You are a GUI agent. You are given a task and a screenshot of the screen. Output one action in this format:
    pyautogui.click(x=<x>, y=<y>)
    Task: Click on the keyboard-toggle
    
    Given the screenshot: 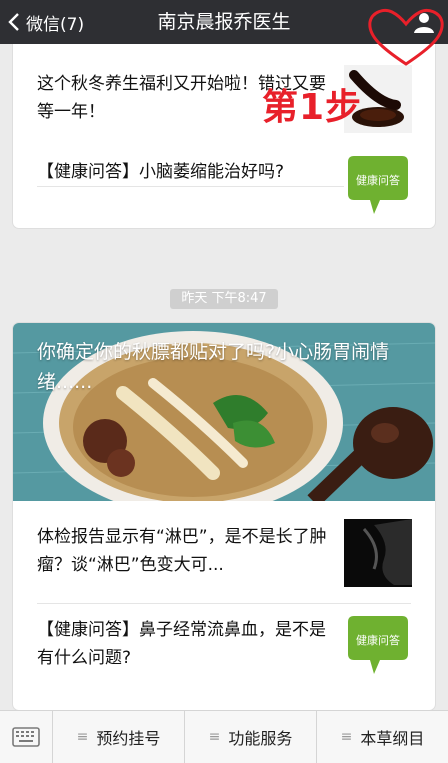 What is the action you would take?
    pyautogui.click(x=26, y=737)
    